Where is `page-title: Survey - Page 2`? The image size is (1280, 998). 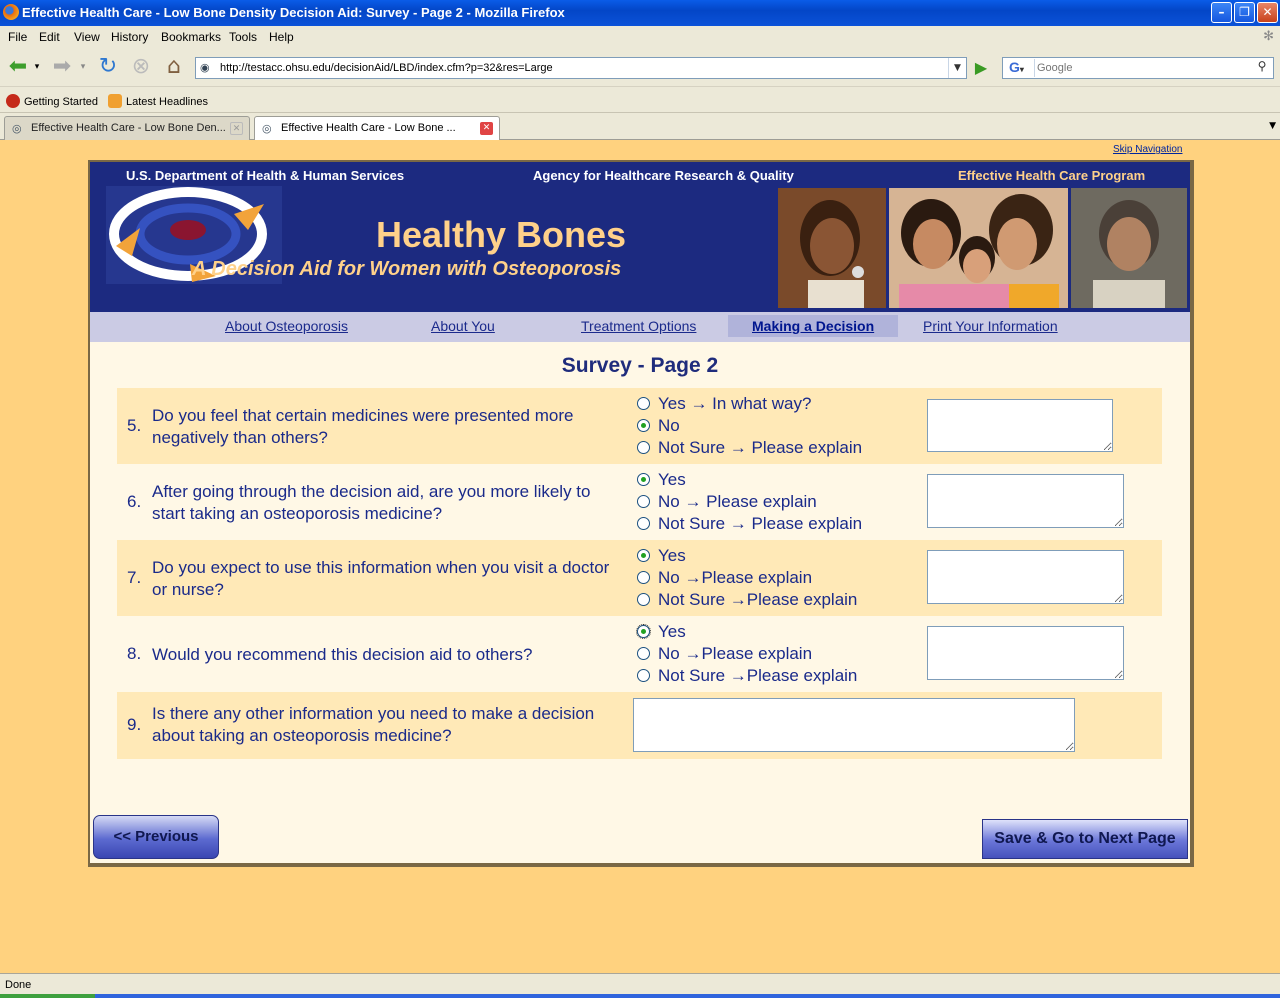
page-title: Survey - Page 2 is located at coordinates (640, 365).